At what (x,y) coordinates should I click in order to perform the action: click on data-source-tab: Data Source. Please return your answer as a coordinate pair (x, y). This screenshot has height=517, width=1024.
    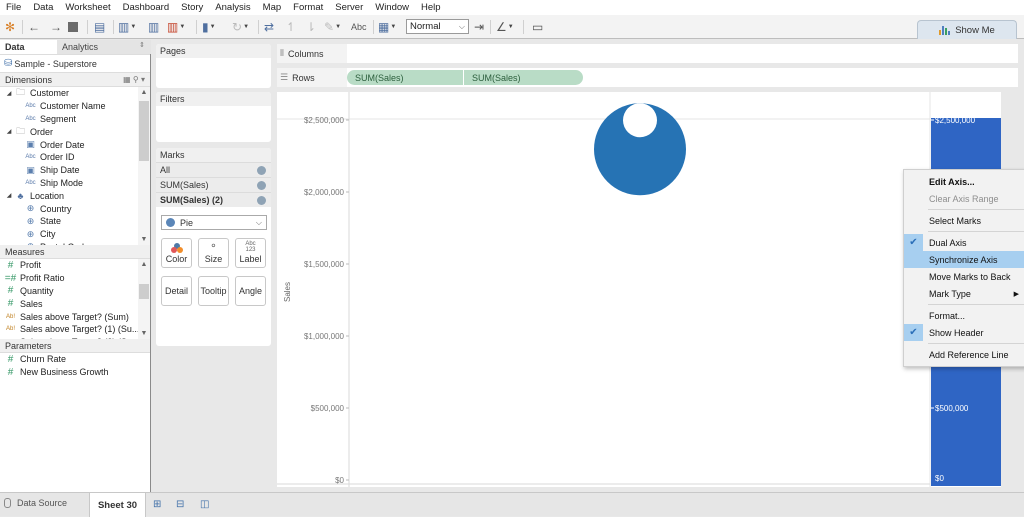
    Looking at the image, I should click on (35, 503).